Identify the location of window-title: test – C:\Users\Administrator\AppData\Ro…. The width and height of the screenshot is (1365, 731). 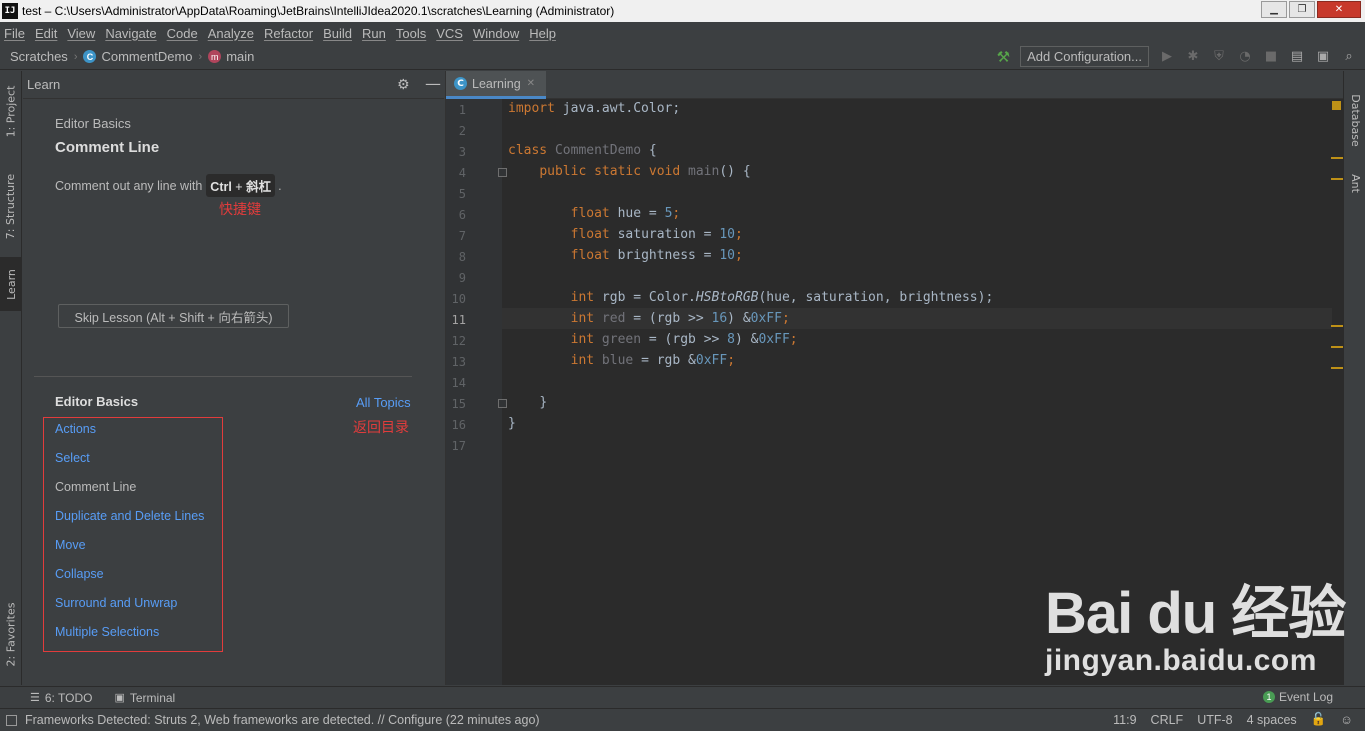
(318, 11).